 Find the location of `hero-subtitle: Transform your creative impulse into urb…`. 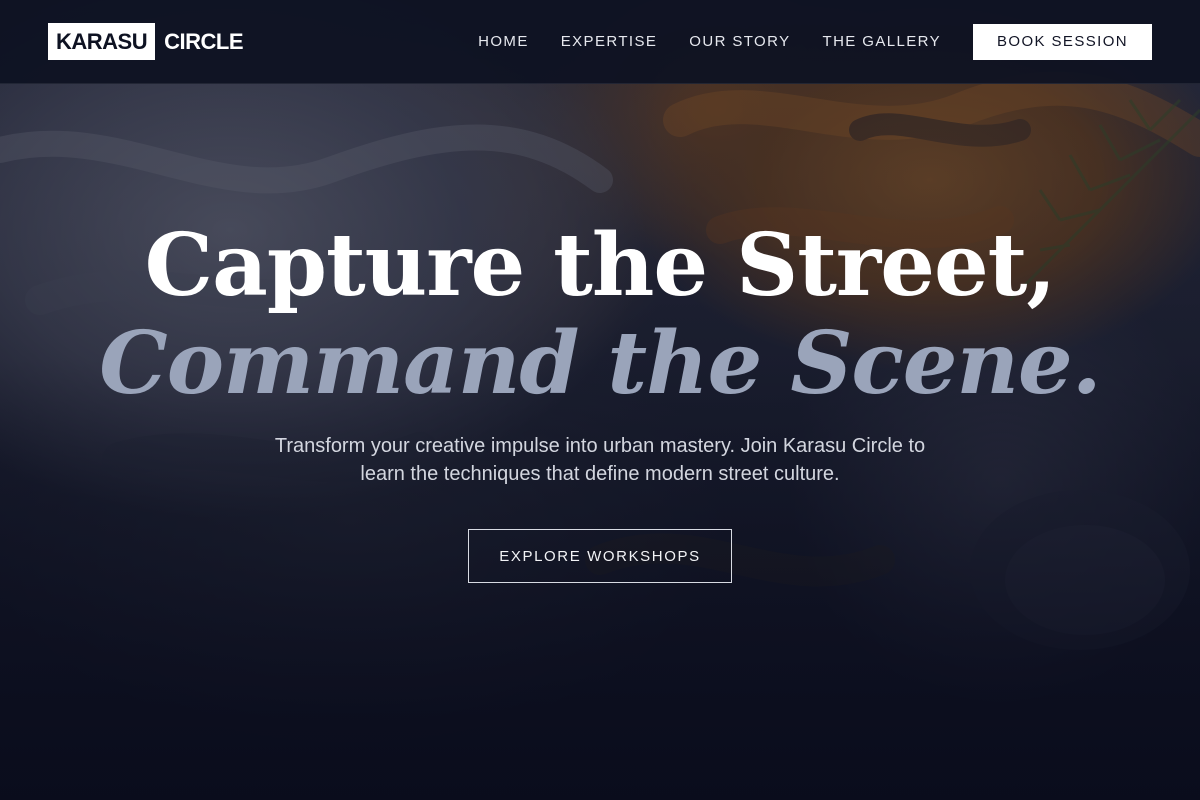

hero-subtitle: Transform your creative impulse into urb… is located at coordinates (600, 460).